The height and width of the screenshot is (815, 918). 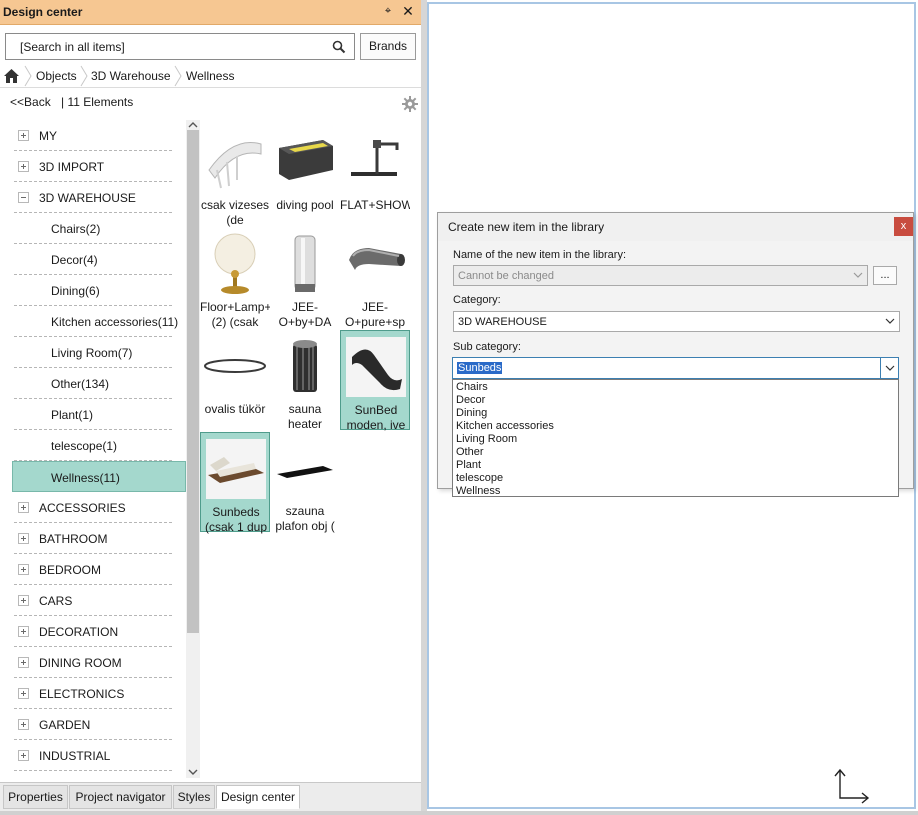 What do you see at coordinates (70, 570) in the screenshot?
I see `tree-item-label: BEDROOM` at bounding box center [70, 570].